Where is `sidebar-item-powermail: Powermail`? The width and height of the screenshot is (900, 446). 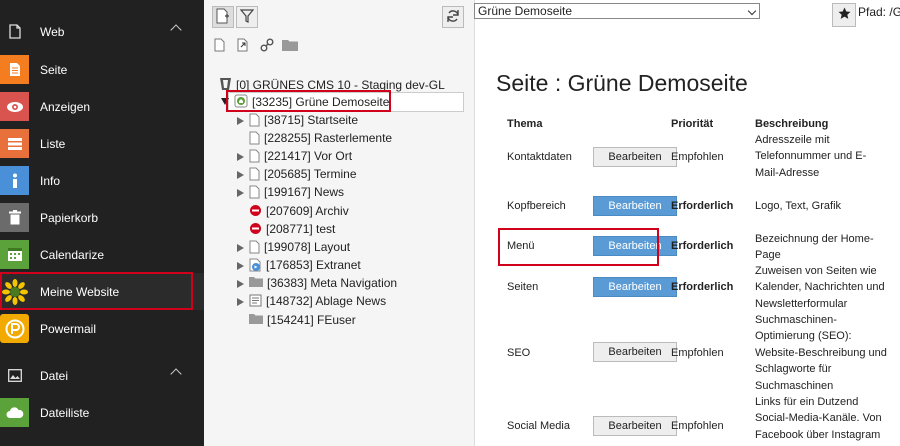
sidebar-item-powermail: Powermail is located at coordinates (102, 328).